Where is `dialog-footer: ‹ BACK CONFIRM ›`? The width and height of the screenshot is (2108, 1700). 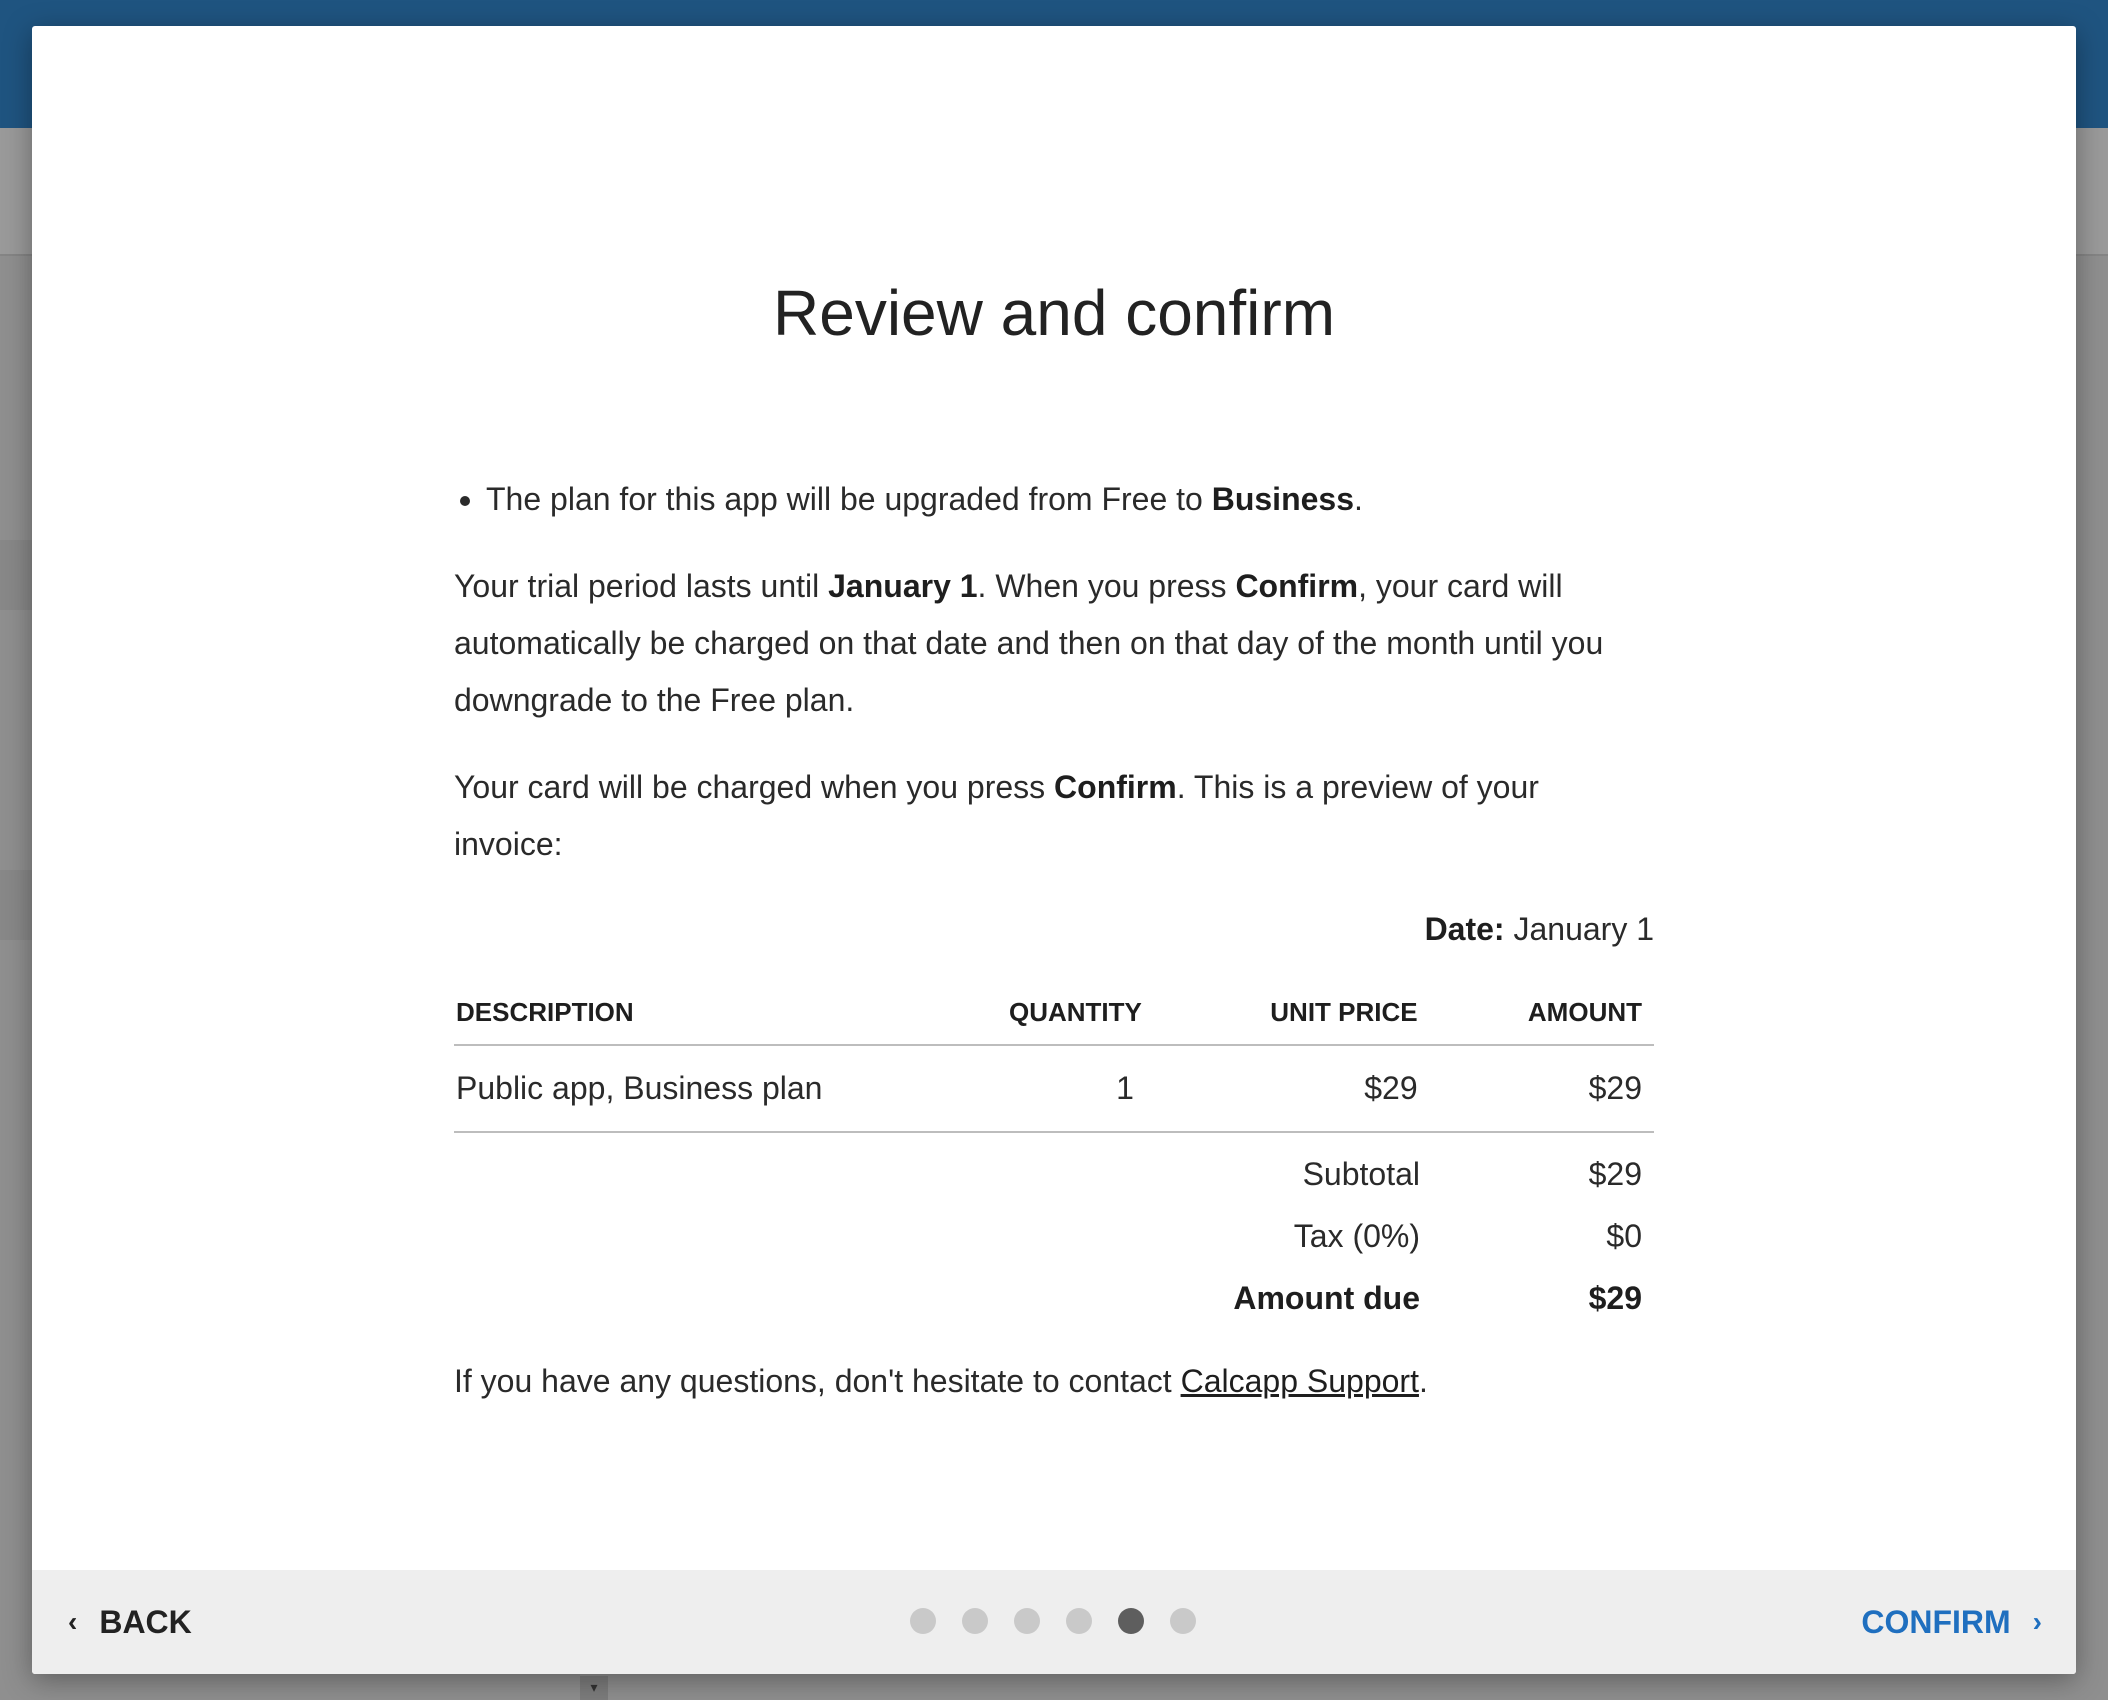
dialog-footer: ‹ BACK CONFIRM › is located at coordinates (1054, 1622).